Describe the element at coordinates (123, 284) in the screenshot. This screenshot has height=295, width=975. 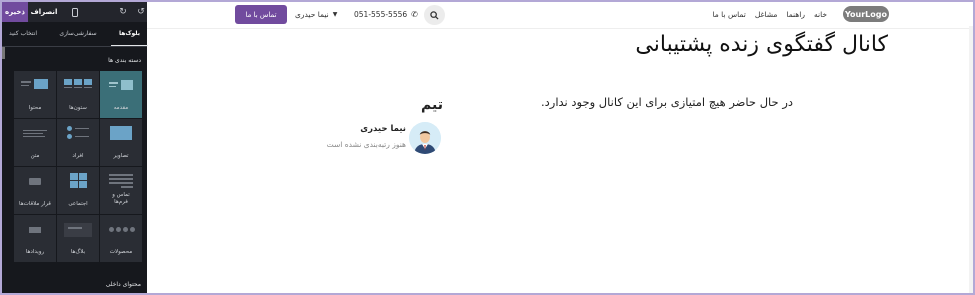
I see `inner-content-heading: محتوای داخلی` at that location.